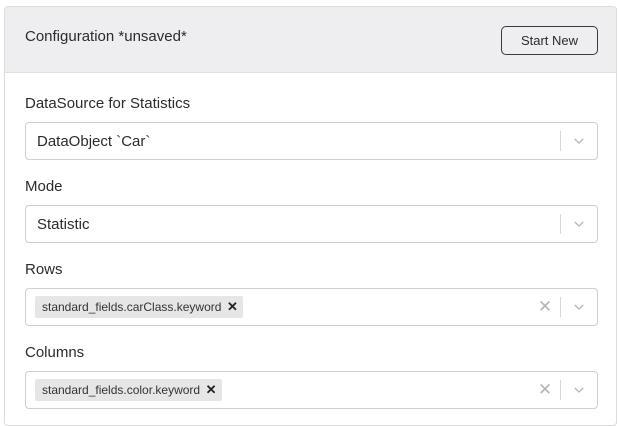 The width and height of the screenshot is (620, 426). I want to click on chip-label: standard_fields.carClass.keyword, so click(132, 307).